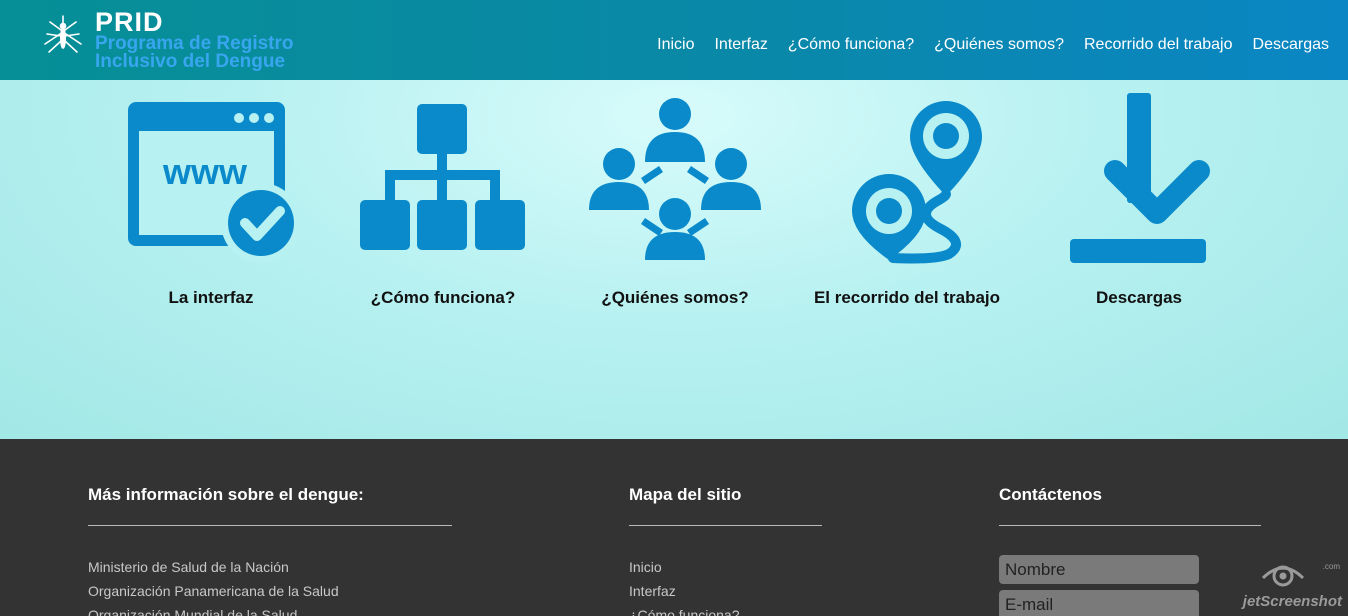  Describe the element at coordinates (652, 591) in the screenshot. I see `sitemap-interfaz: Interfaz` at that location.